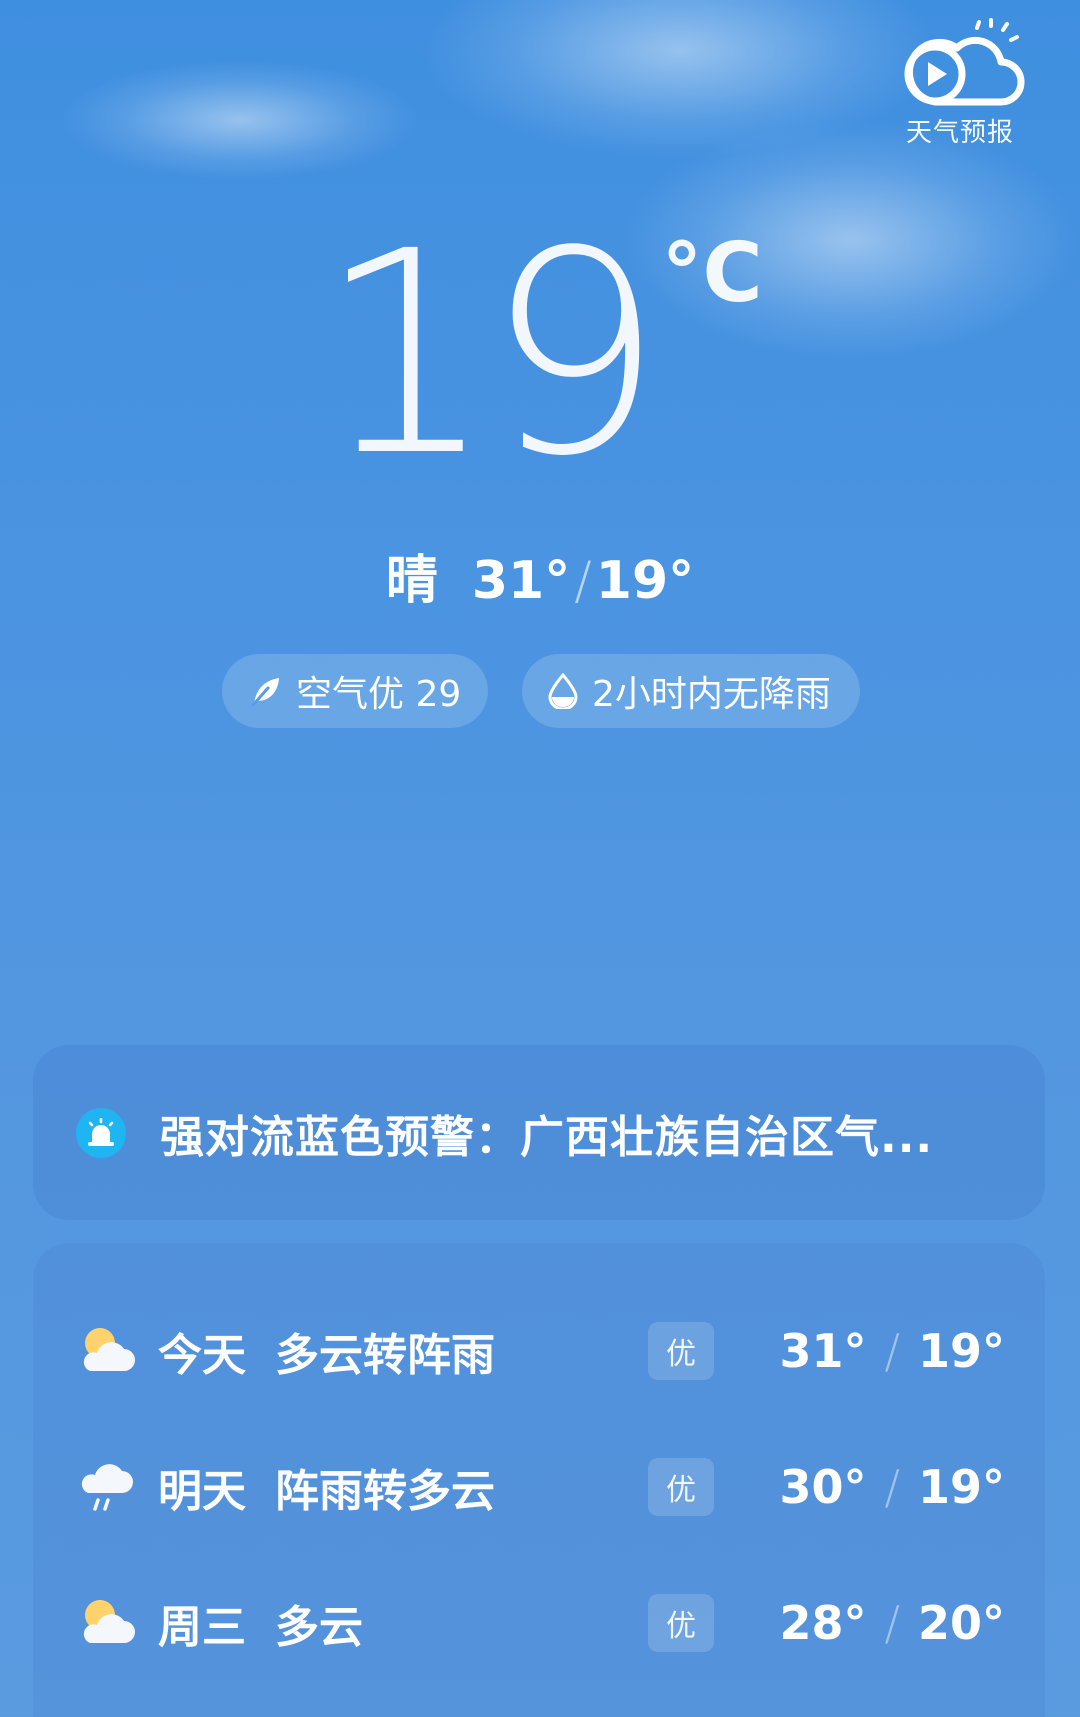  I want to click on forecast-day: 今天, so click(202, 1355).